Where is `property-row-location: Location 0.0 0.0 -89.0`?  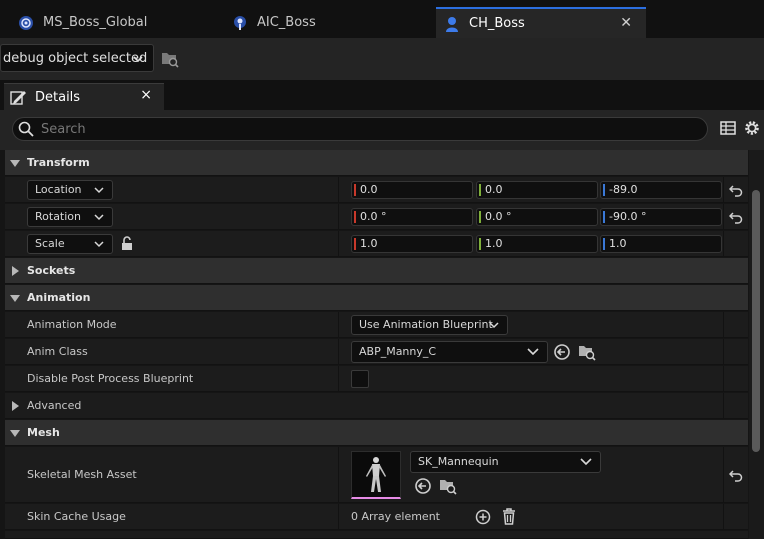 property-row-location: Location 0.0 0.0 -89.0 is located at coordinates (376, 190).